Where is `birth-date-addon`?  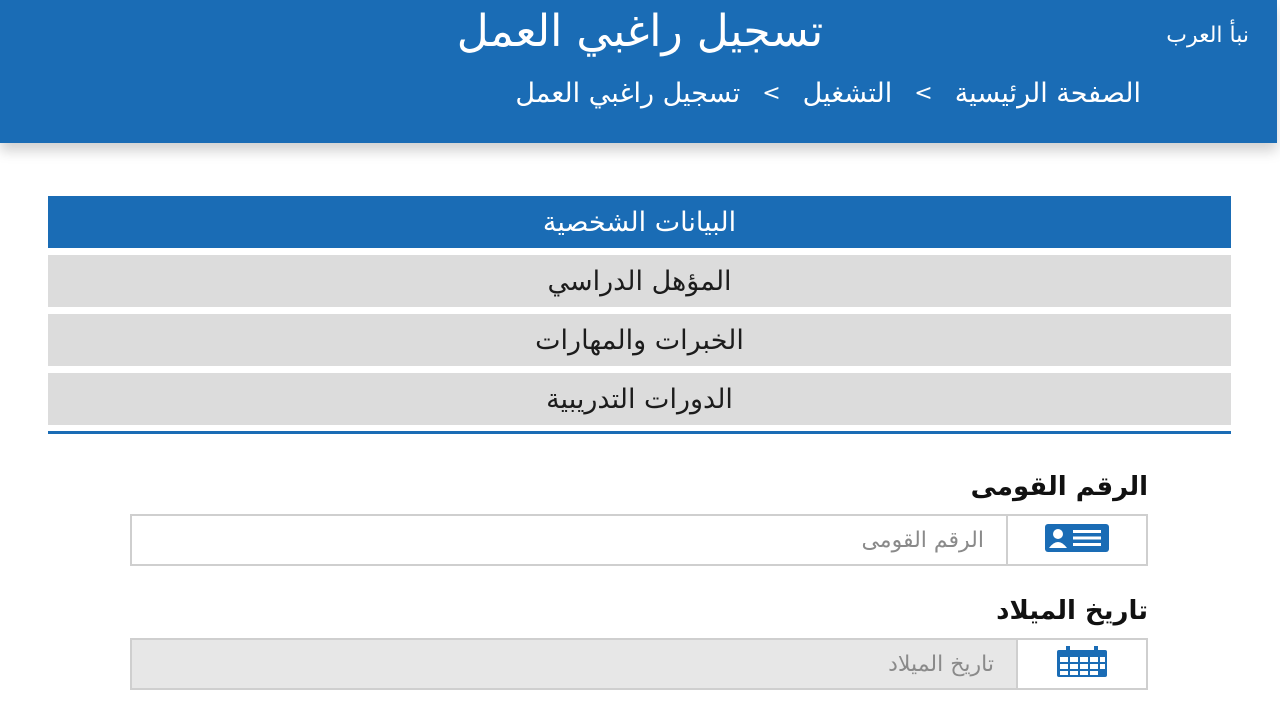
birth-date-addon is located at coordinates (1081, 664).